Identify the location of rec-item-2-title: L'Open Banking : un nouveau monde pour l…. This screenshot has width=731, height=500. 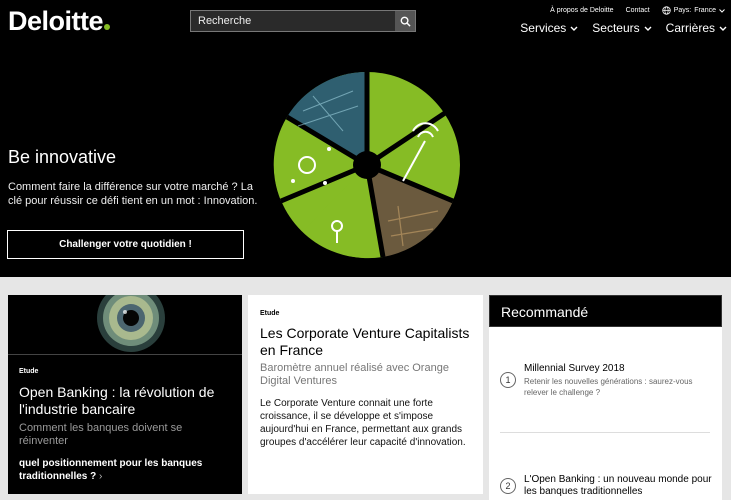
(619, 486).